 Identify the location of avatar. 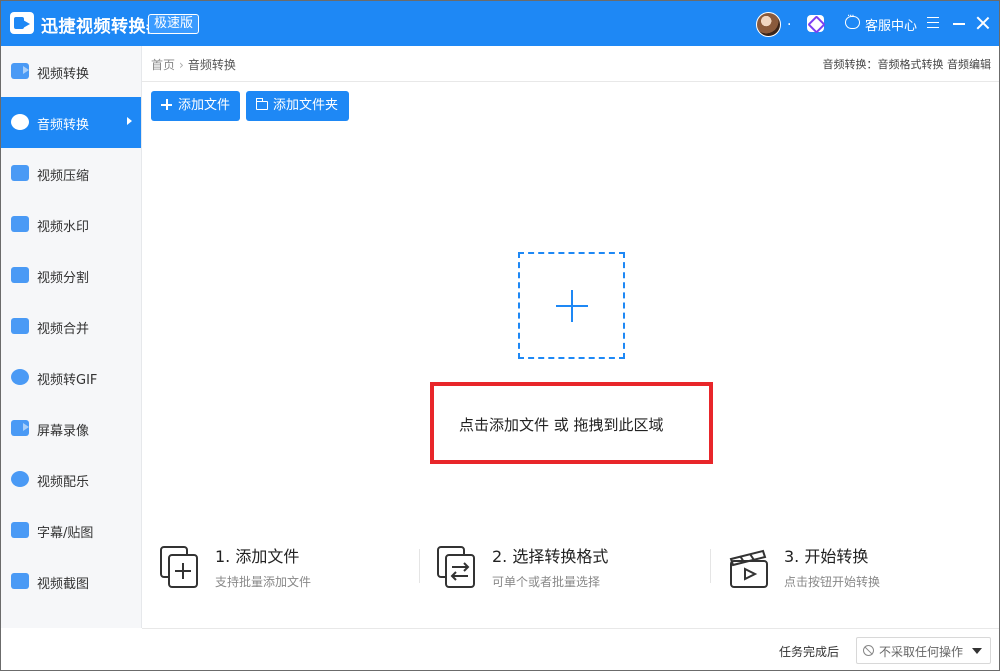
(768, 24).